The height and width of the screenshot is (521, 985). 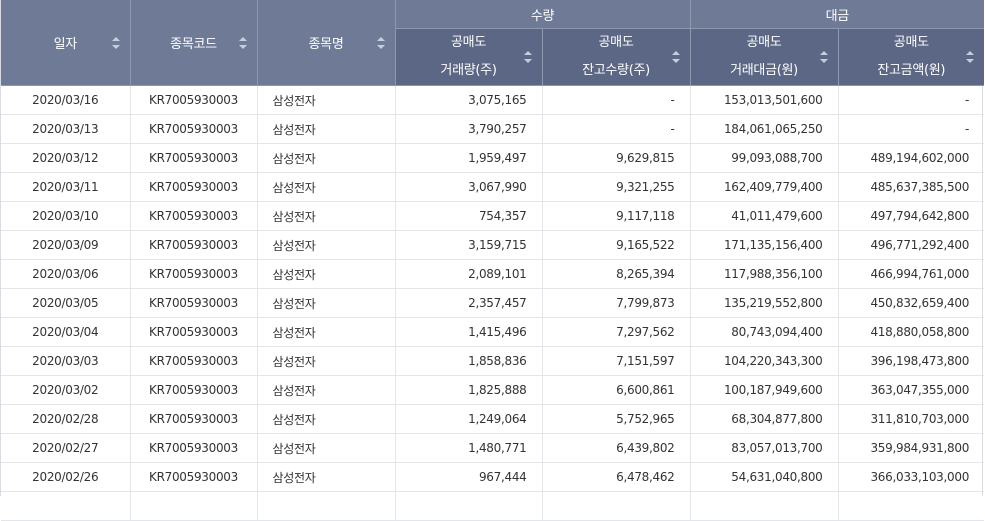 What do you see at coordinates (66, 187) in the screenshot?
I see `cell-date: 2020/03/11` at bounding box center [66, 187].